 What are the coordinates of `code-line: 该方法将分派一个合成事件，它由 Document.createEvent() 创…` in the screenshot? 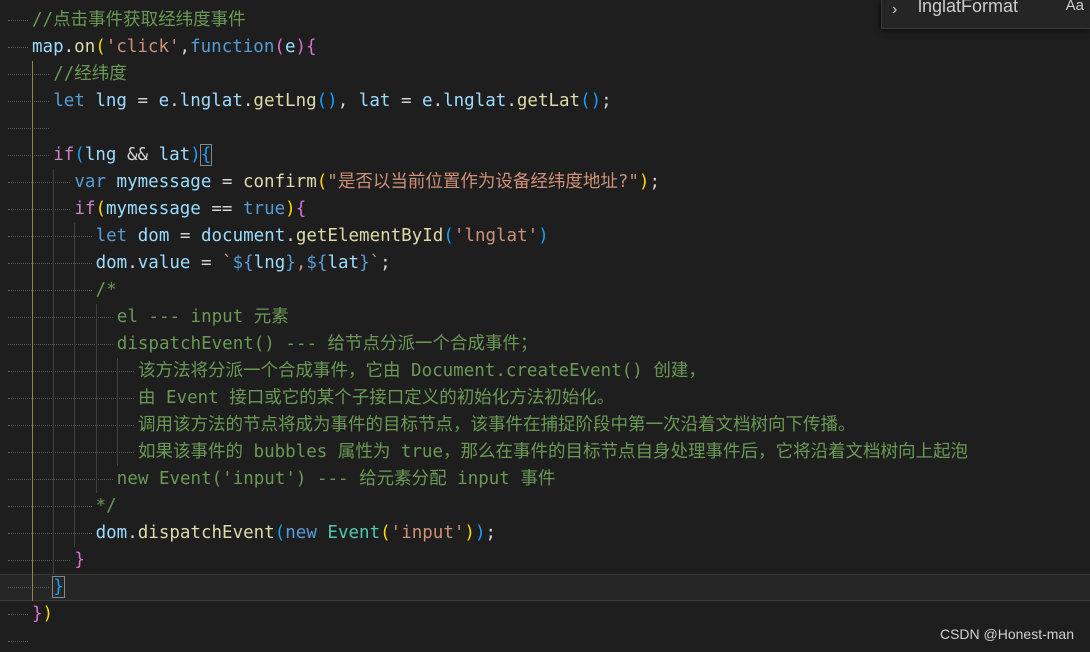 It's located at (545, 371).